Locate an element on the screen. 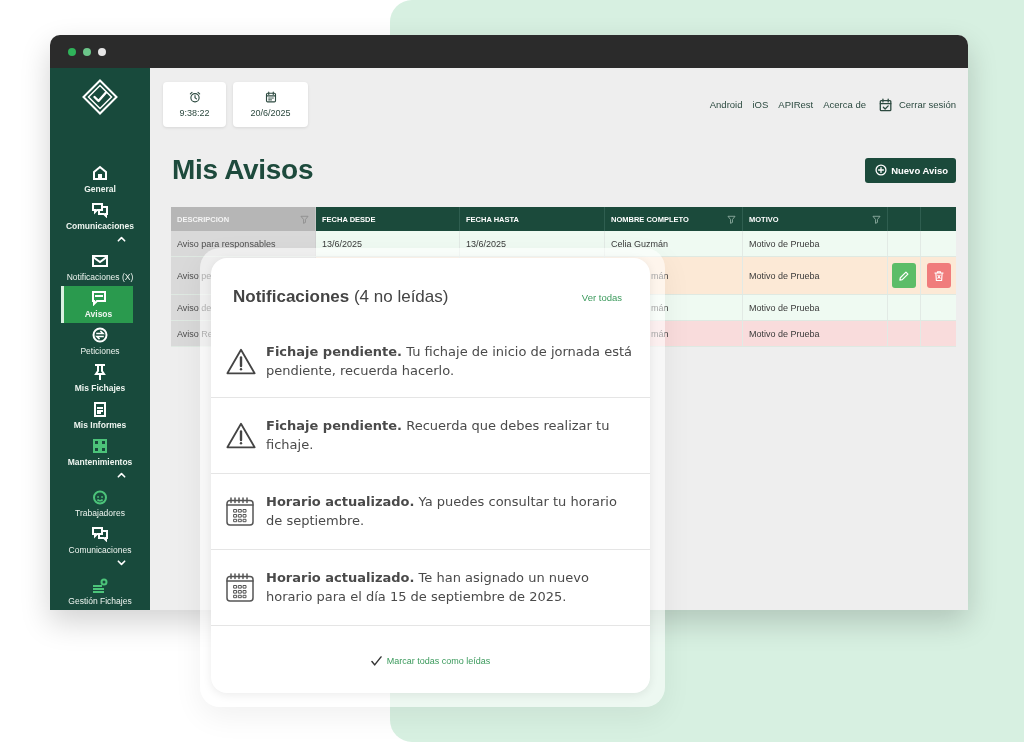 The image size is (1024, 743). pencil-icon is located at coordinates (904, 275).